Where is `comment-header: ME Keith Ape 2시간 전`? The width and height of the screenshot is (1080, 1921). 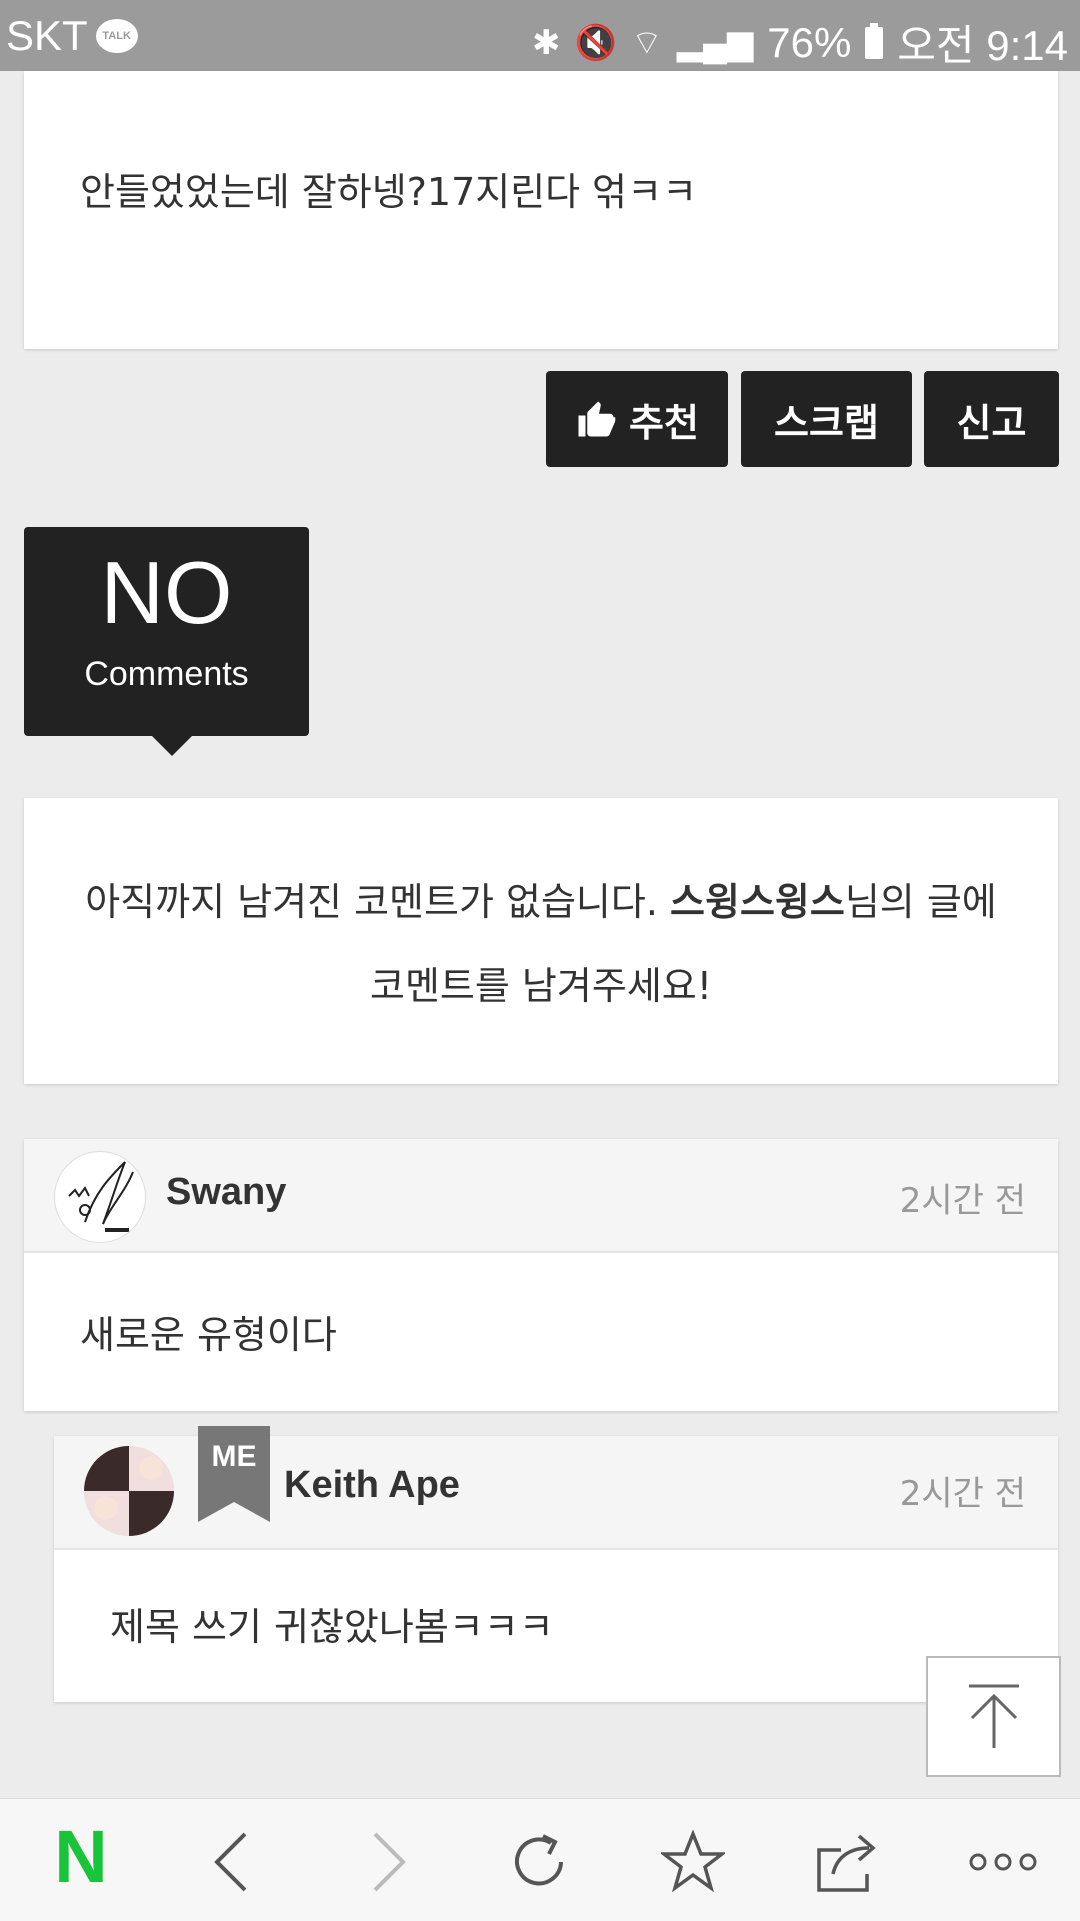
comment-header: ME Keith Ape 2시간 전 is located at coordinates (556, 1488).